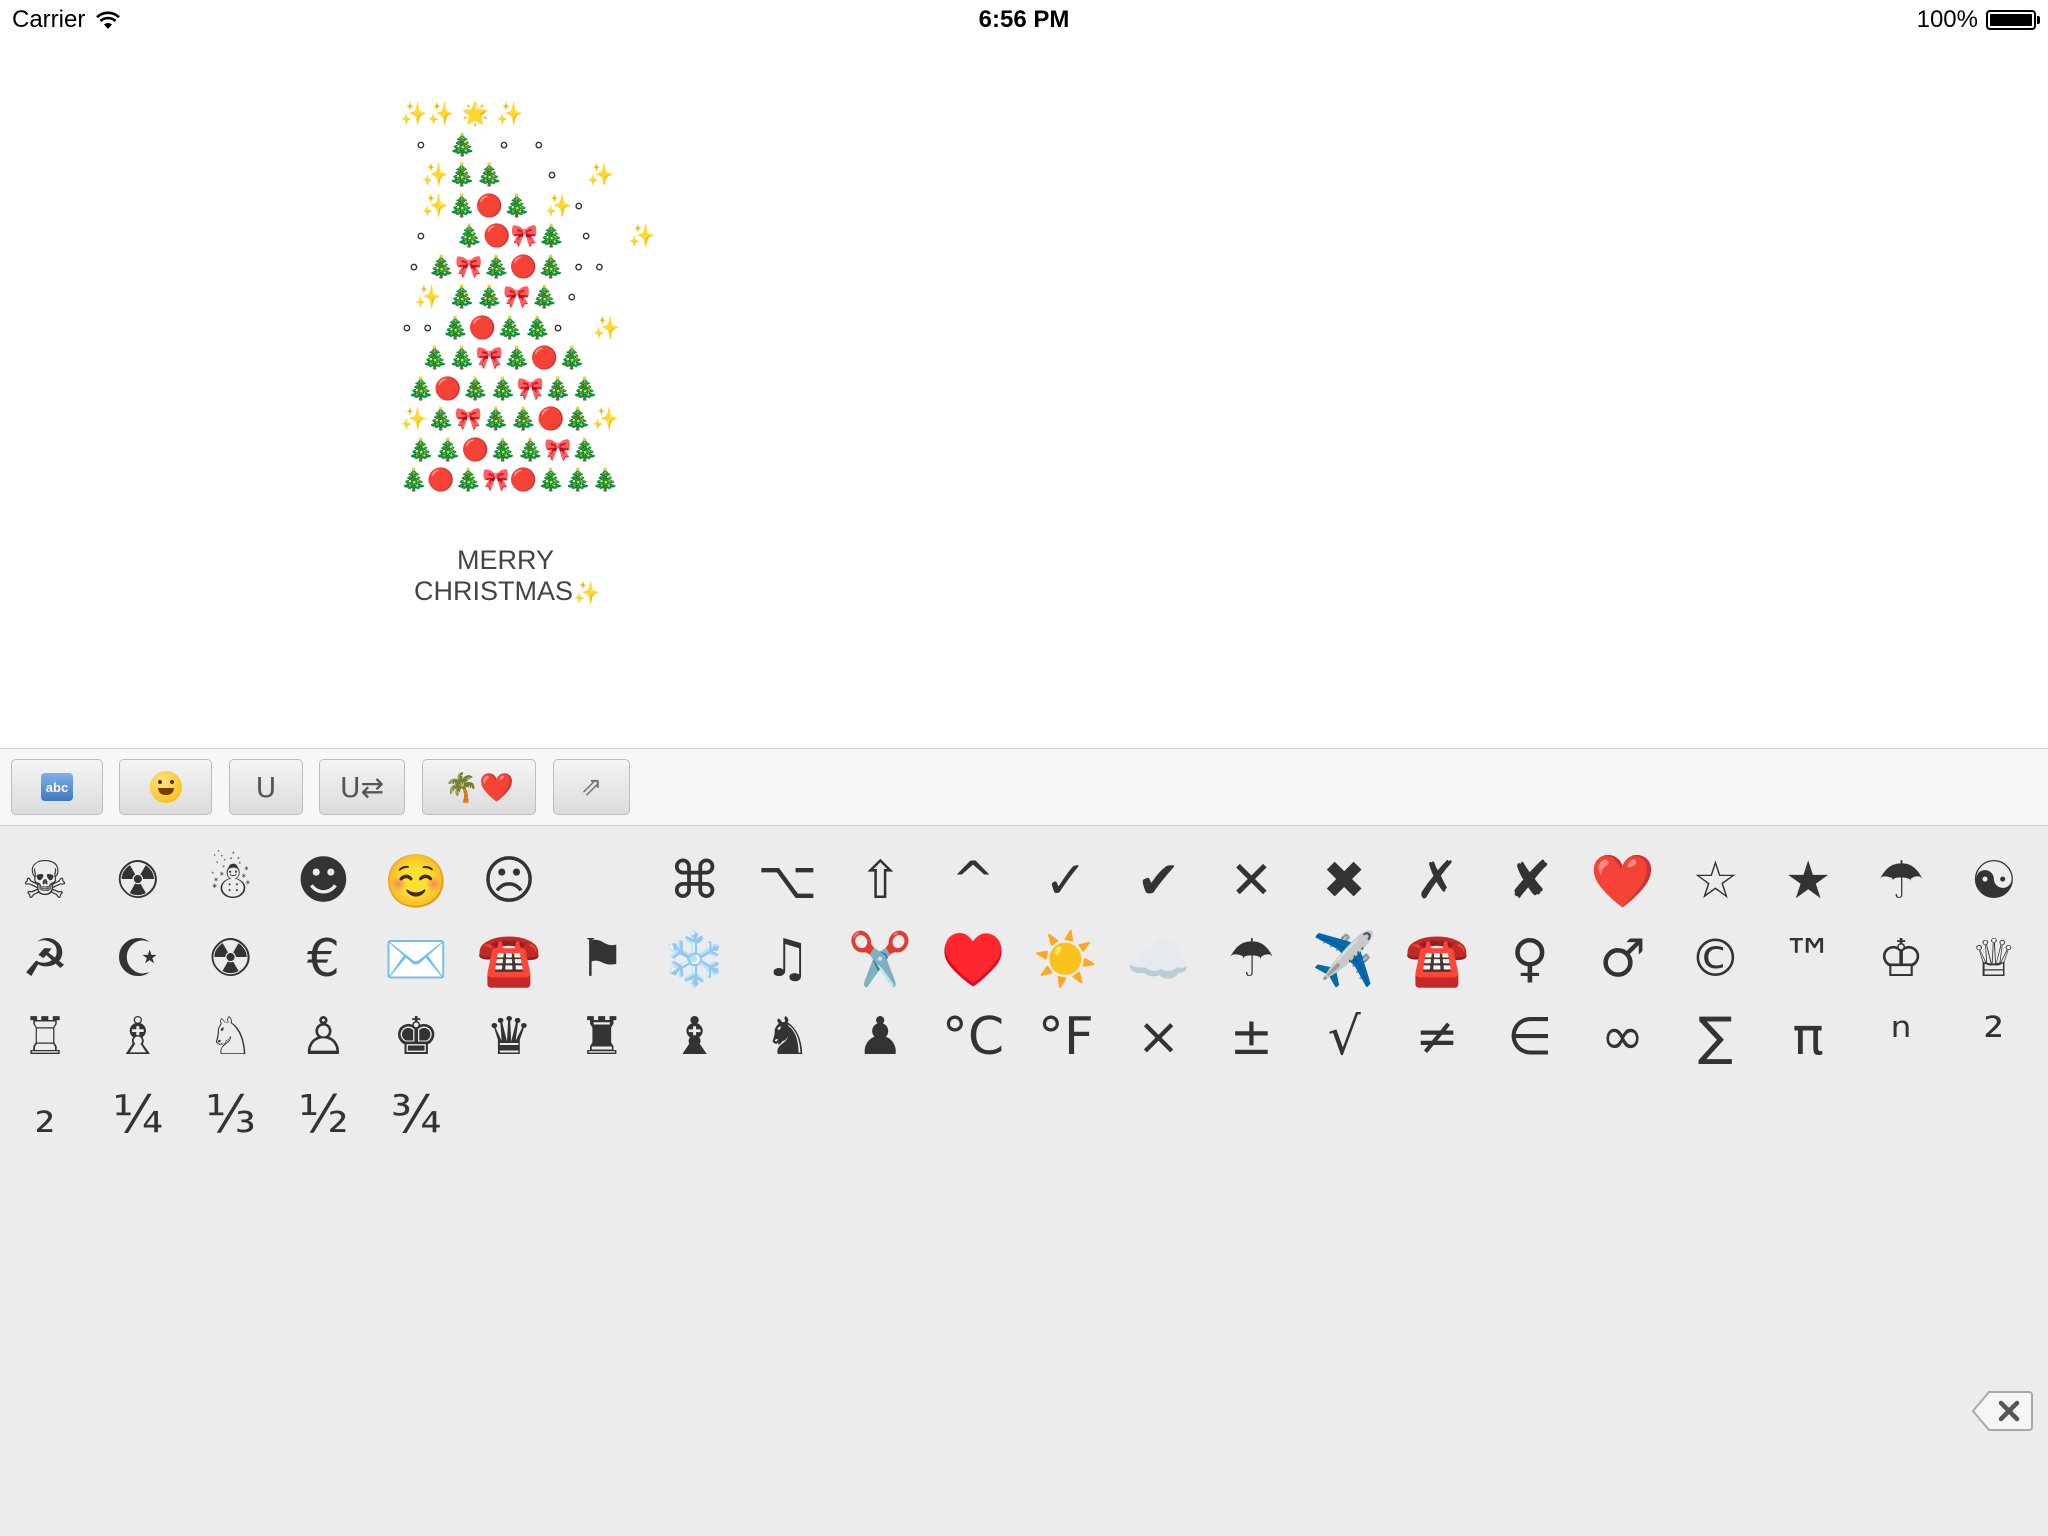 Image resolution: width=2048 pixels, height=1536 pixels. I want to click on symbol-key: ♖, so click(45, 1037).